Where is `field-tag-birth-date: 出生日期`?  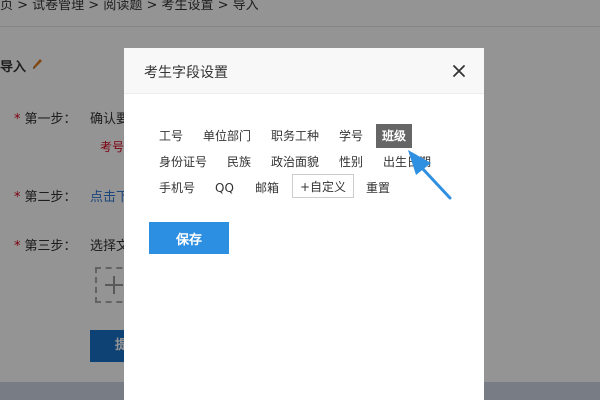 field-tag-birth-date: 出生日期 is located at coordinates (407, 162).